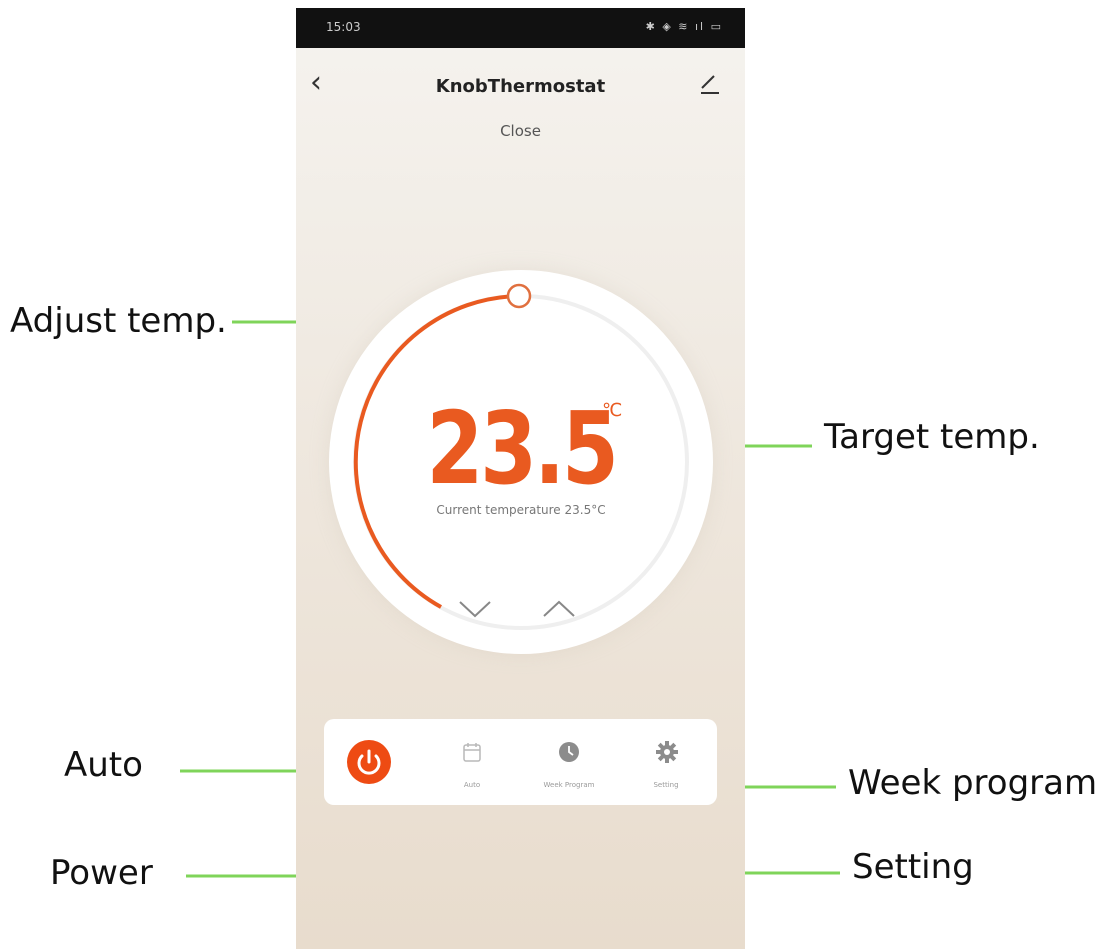 The width and height of the screenshot is (1109, 949). What do you see at coordinates (472, 785) in the screenshot?
I see `auto-button-label: Auto` at bounding box center [472, 785].